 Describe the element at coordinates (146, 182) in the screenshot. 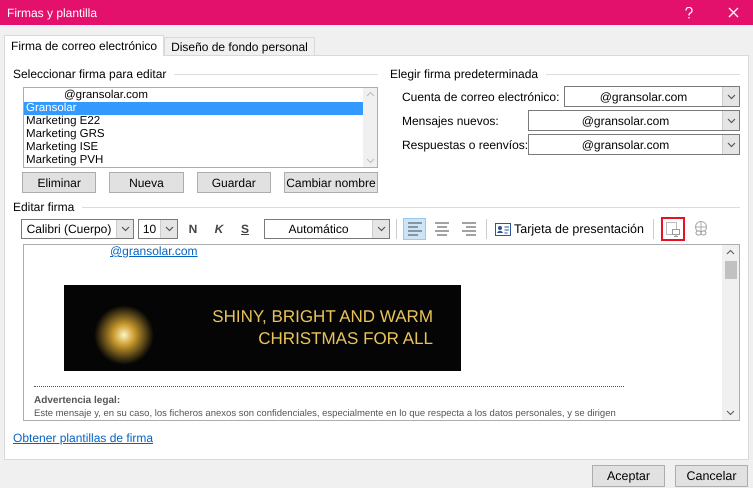

I see `signature-button: Nueva` at that location.